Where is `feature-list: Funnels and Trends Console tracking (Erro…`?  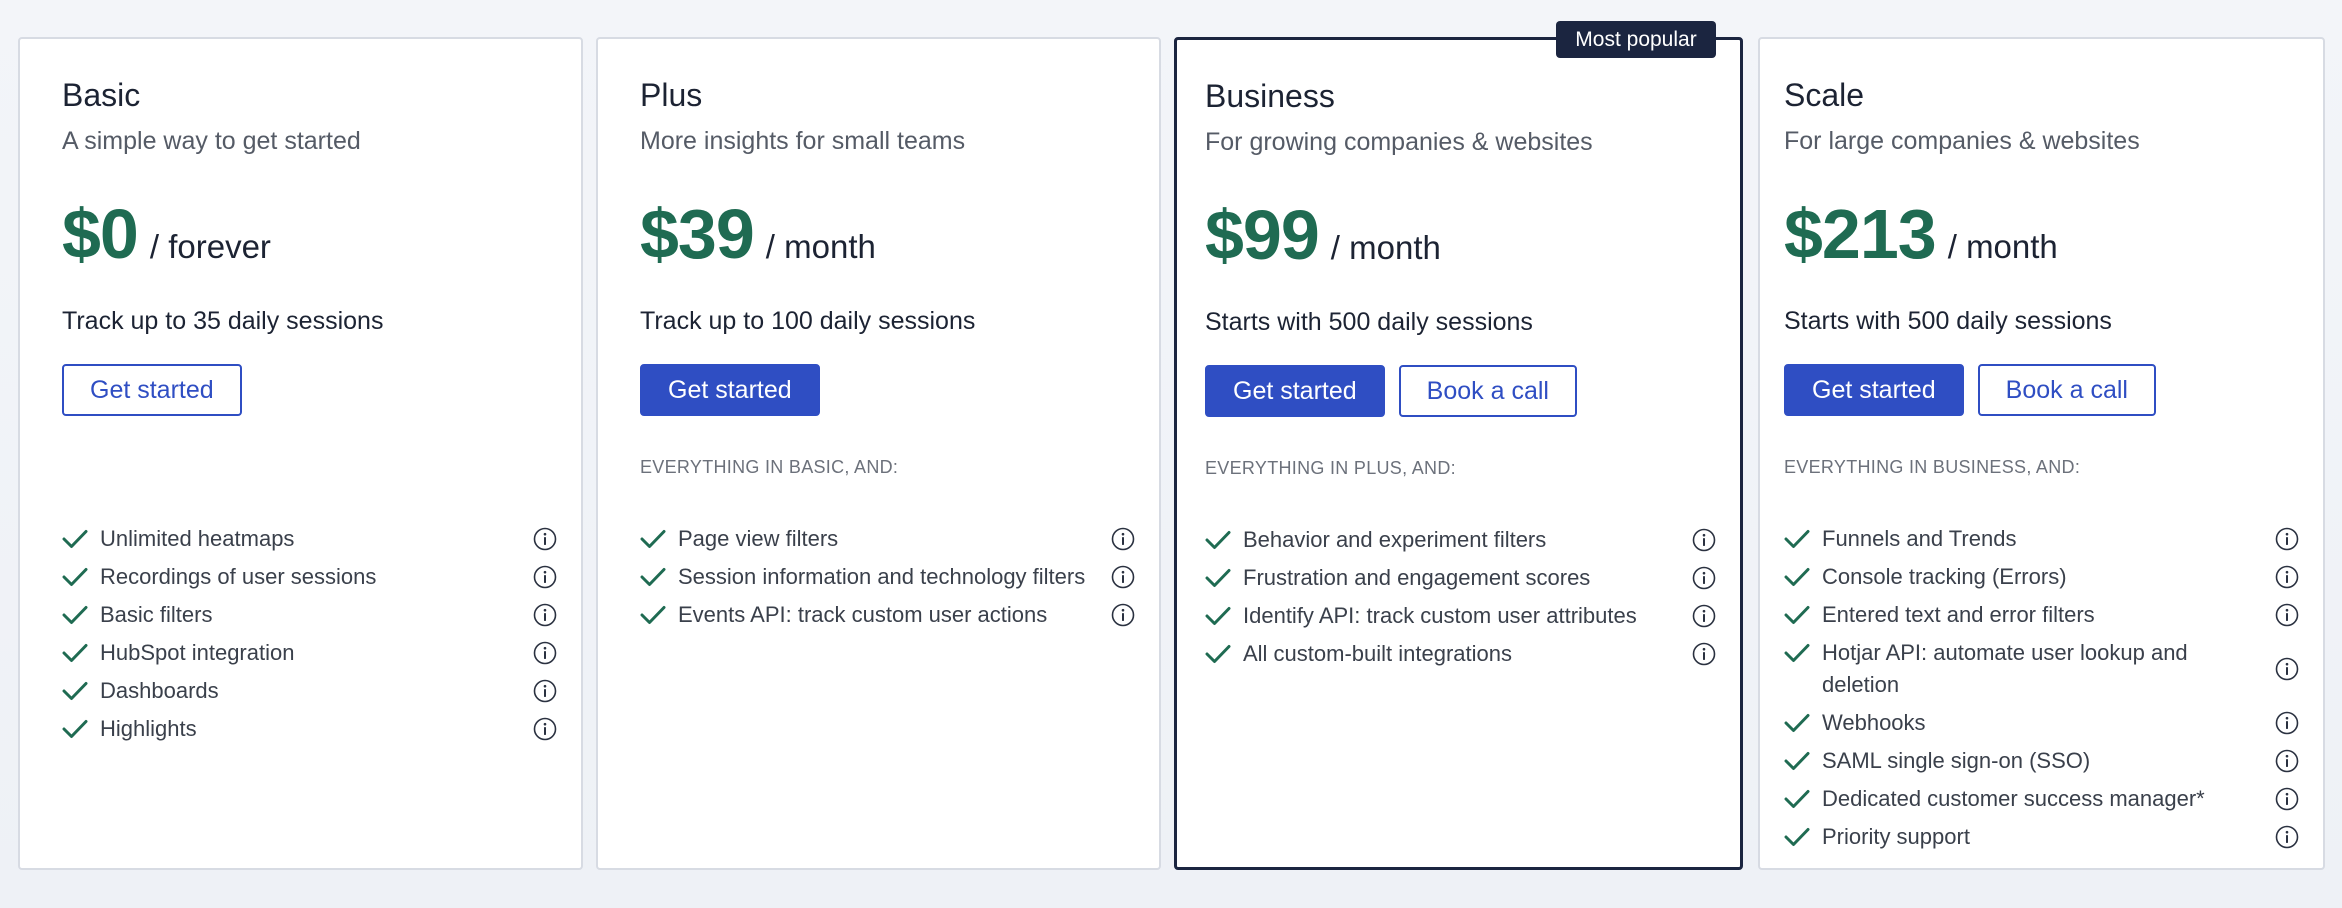
feature-list: Funnels and Trends Console tracking (Erro… is located at coordinates (2041, 691).